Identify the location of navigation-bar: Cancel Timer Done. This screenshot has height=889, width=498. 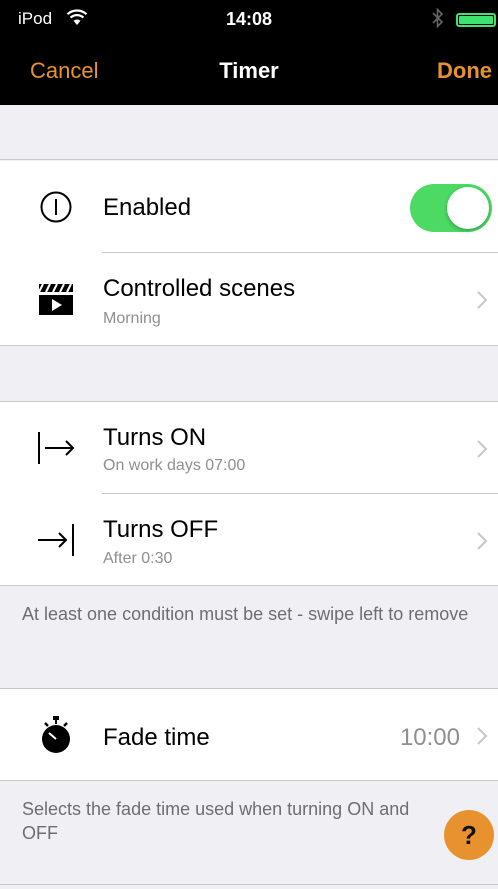
(249, 72).